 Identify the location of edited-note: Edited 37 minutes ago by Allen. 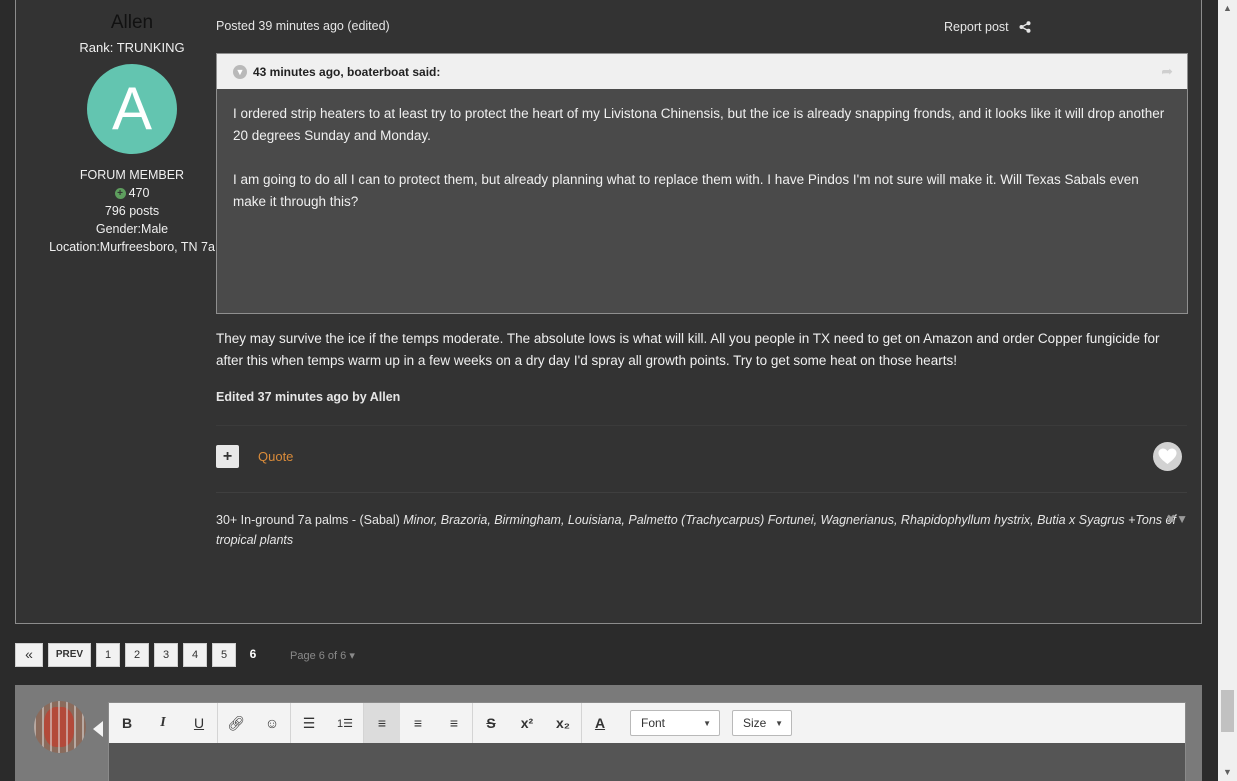
(308, 397).